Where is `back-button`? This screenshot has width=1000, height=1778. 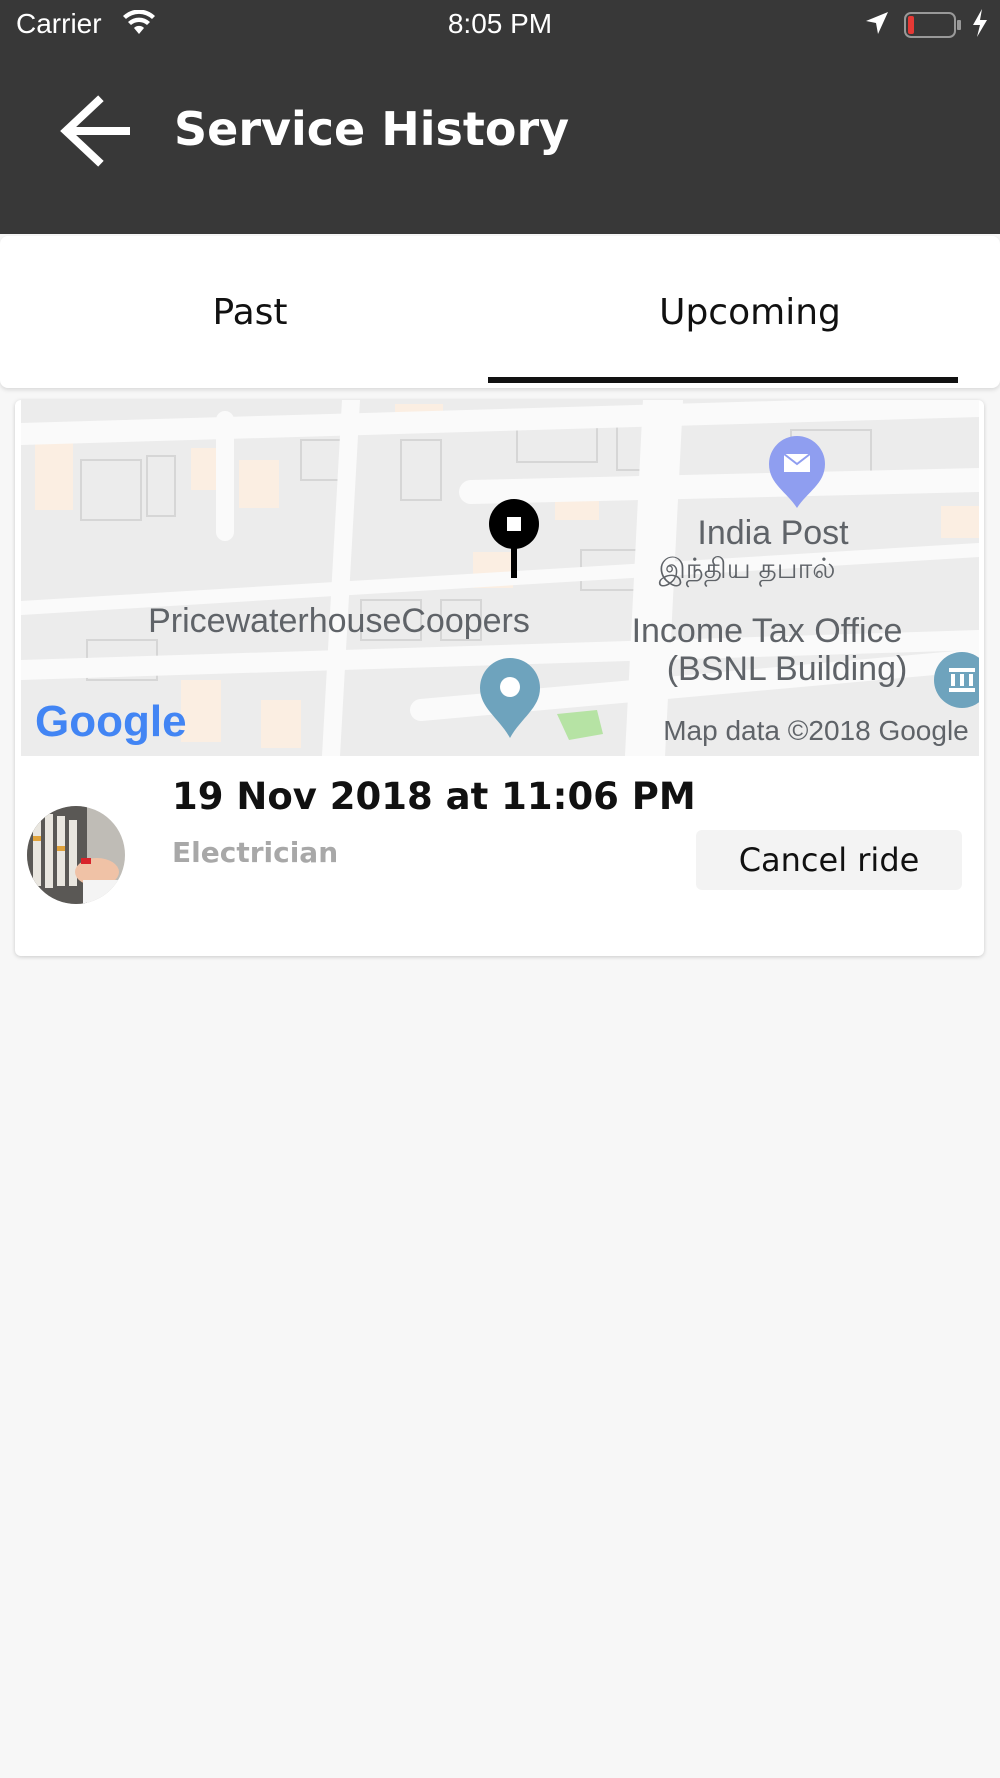 back-button is located at coordinates (96, 131).